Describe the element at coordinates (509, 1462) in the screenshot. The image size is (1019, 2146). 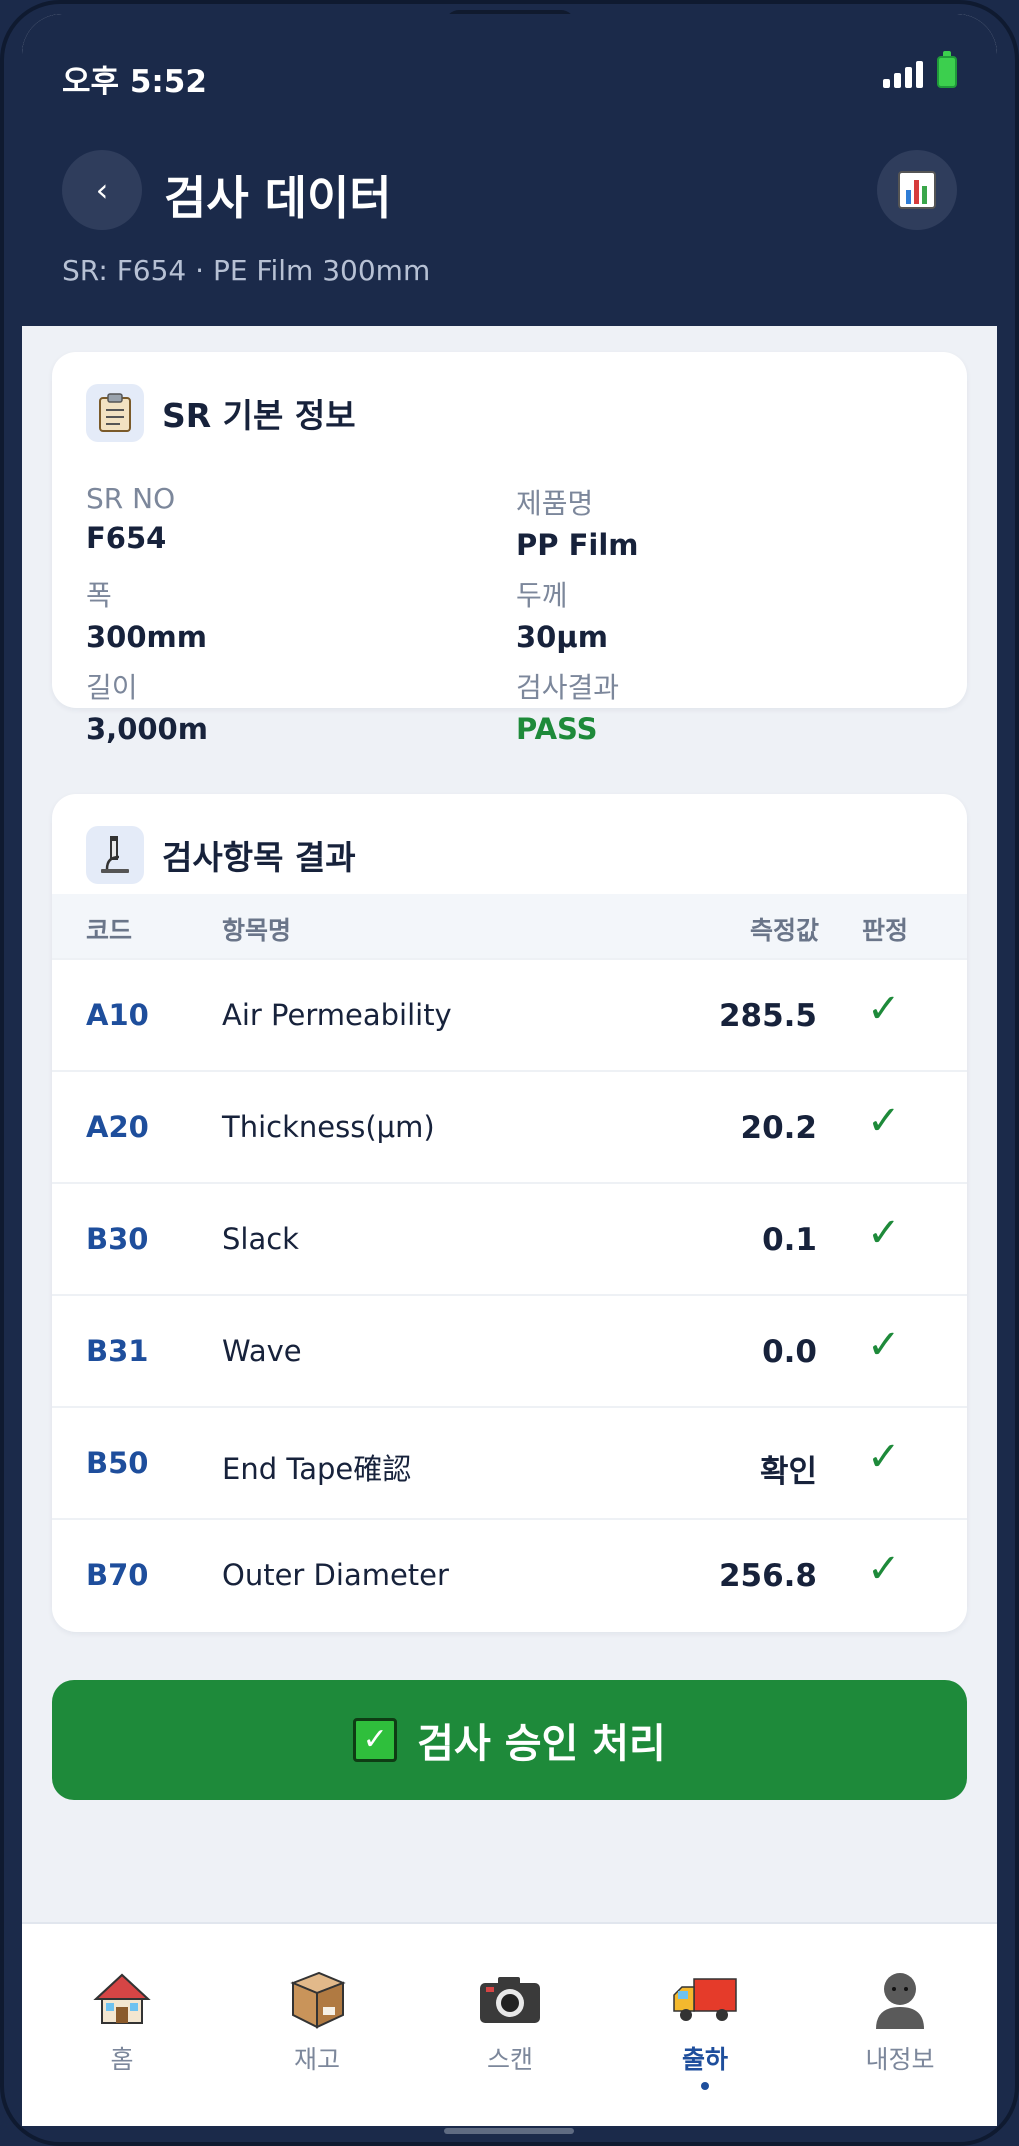
I see `table-row: B50 End Tape確認 확인 ✓` at that location.